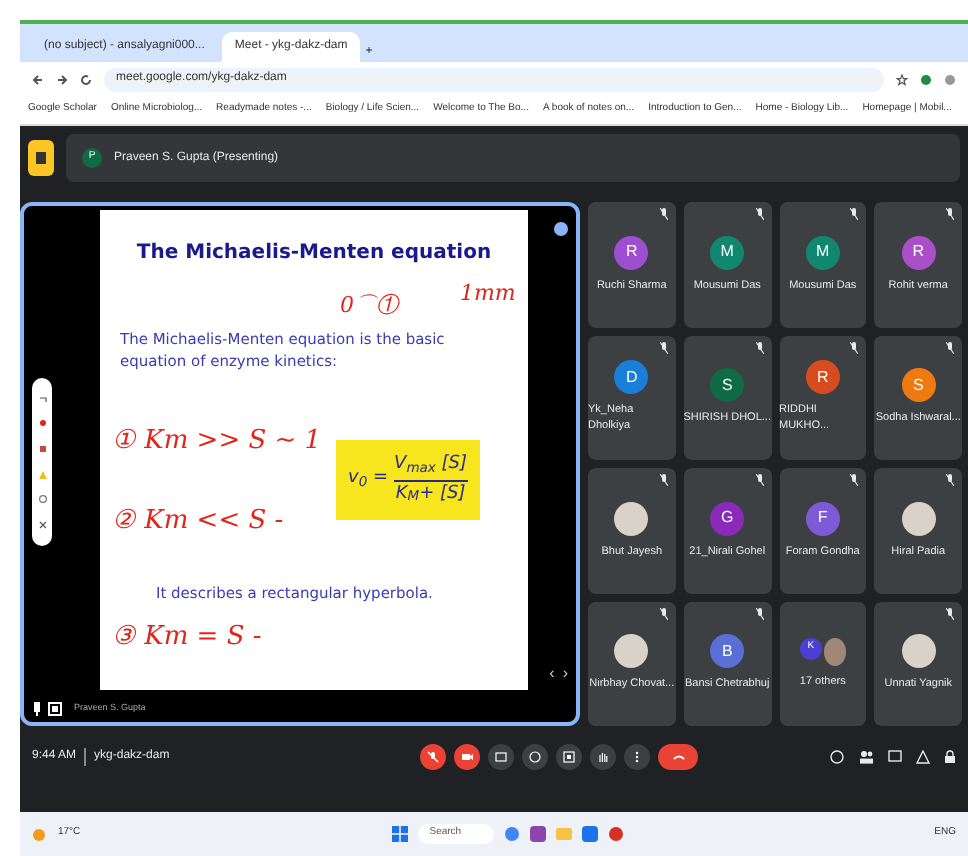 This screenshot has width=968, height=856. I want to click on info-icon, so click(837, 756).